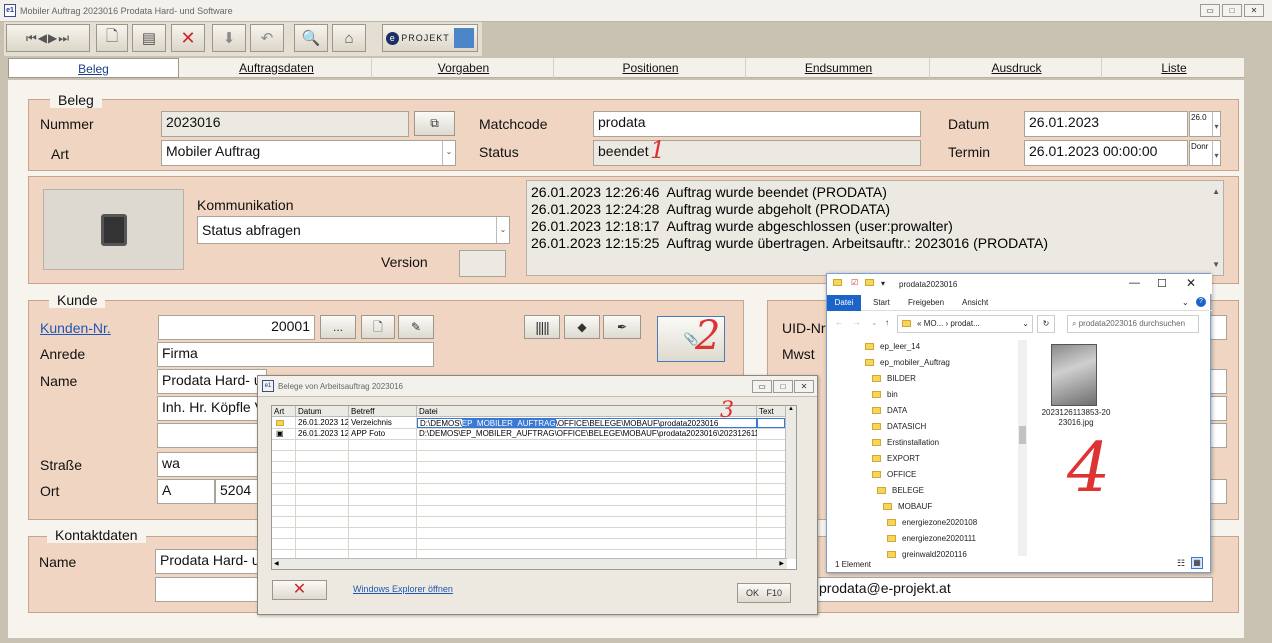  I want to click on ribbon-ansicht: Ansicht, so click(975, 302).